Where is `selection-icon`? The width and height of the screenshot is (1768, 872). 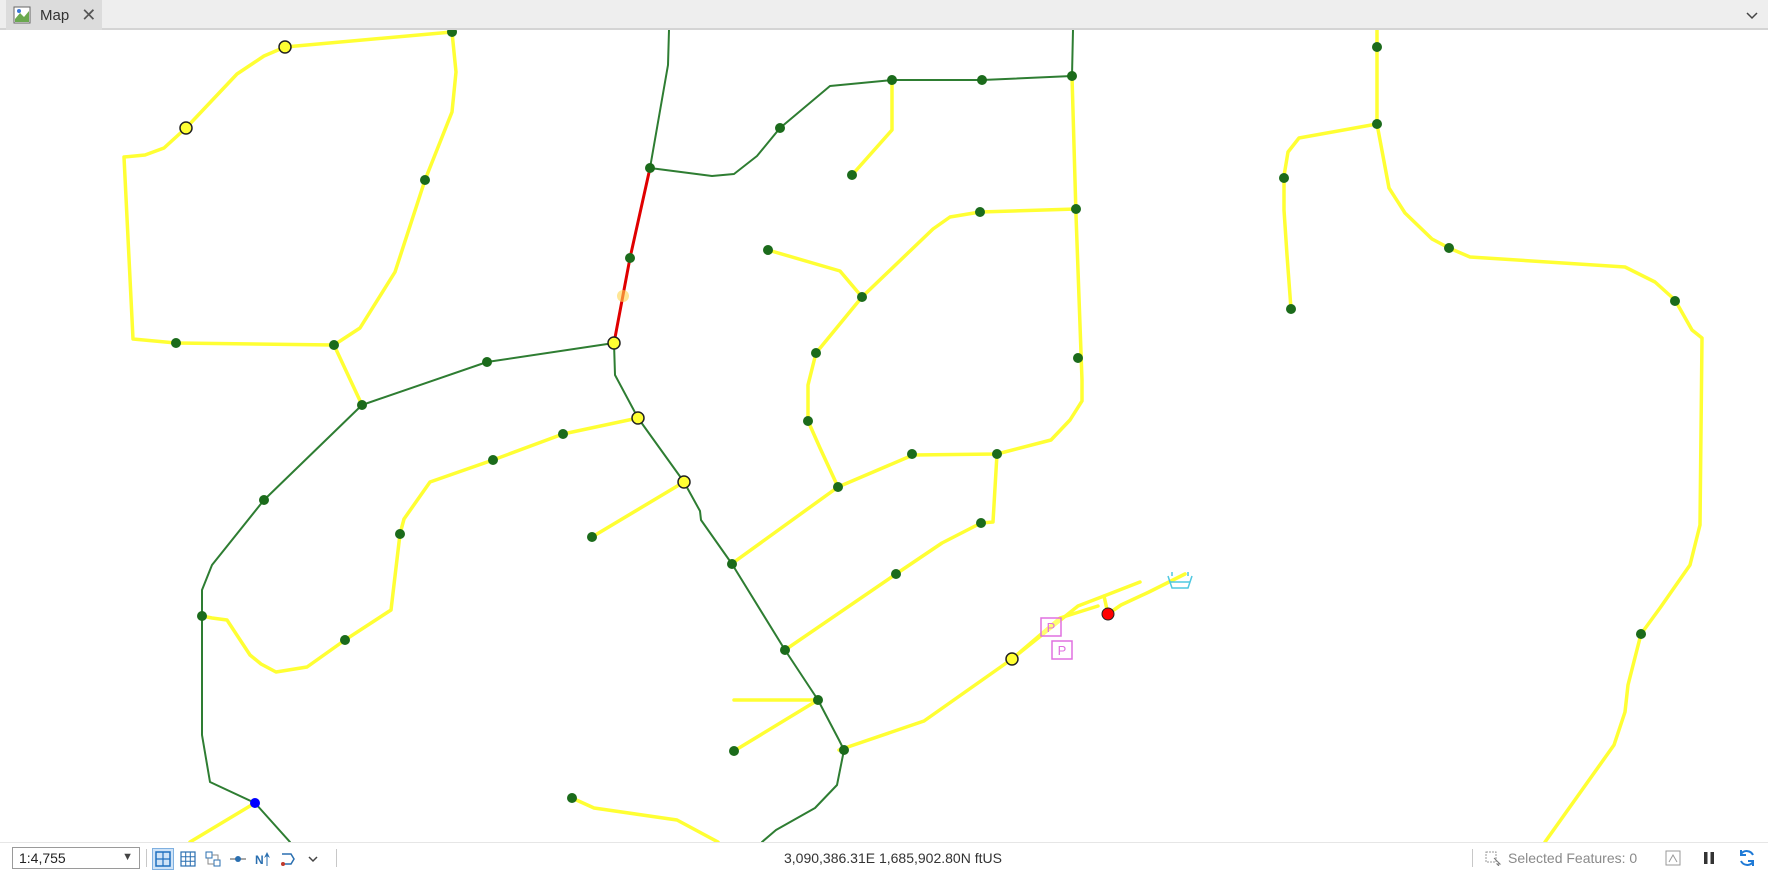 selection-icon is located at coordinates (1493, 858).